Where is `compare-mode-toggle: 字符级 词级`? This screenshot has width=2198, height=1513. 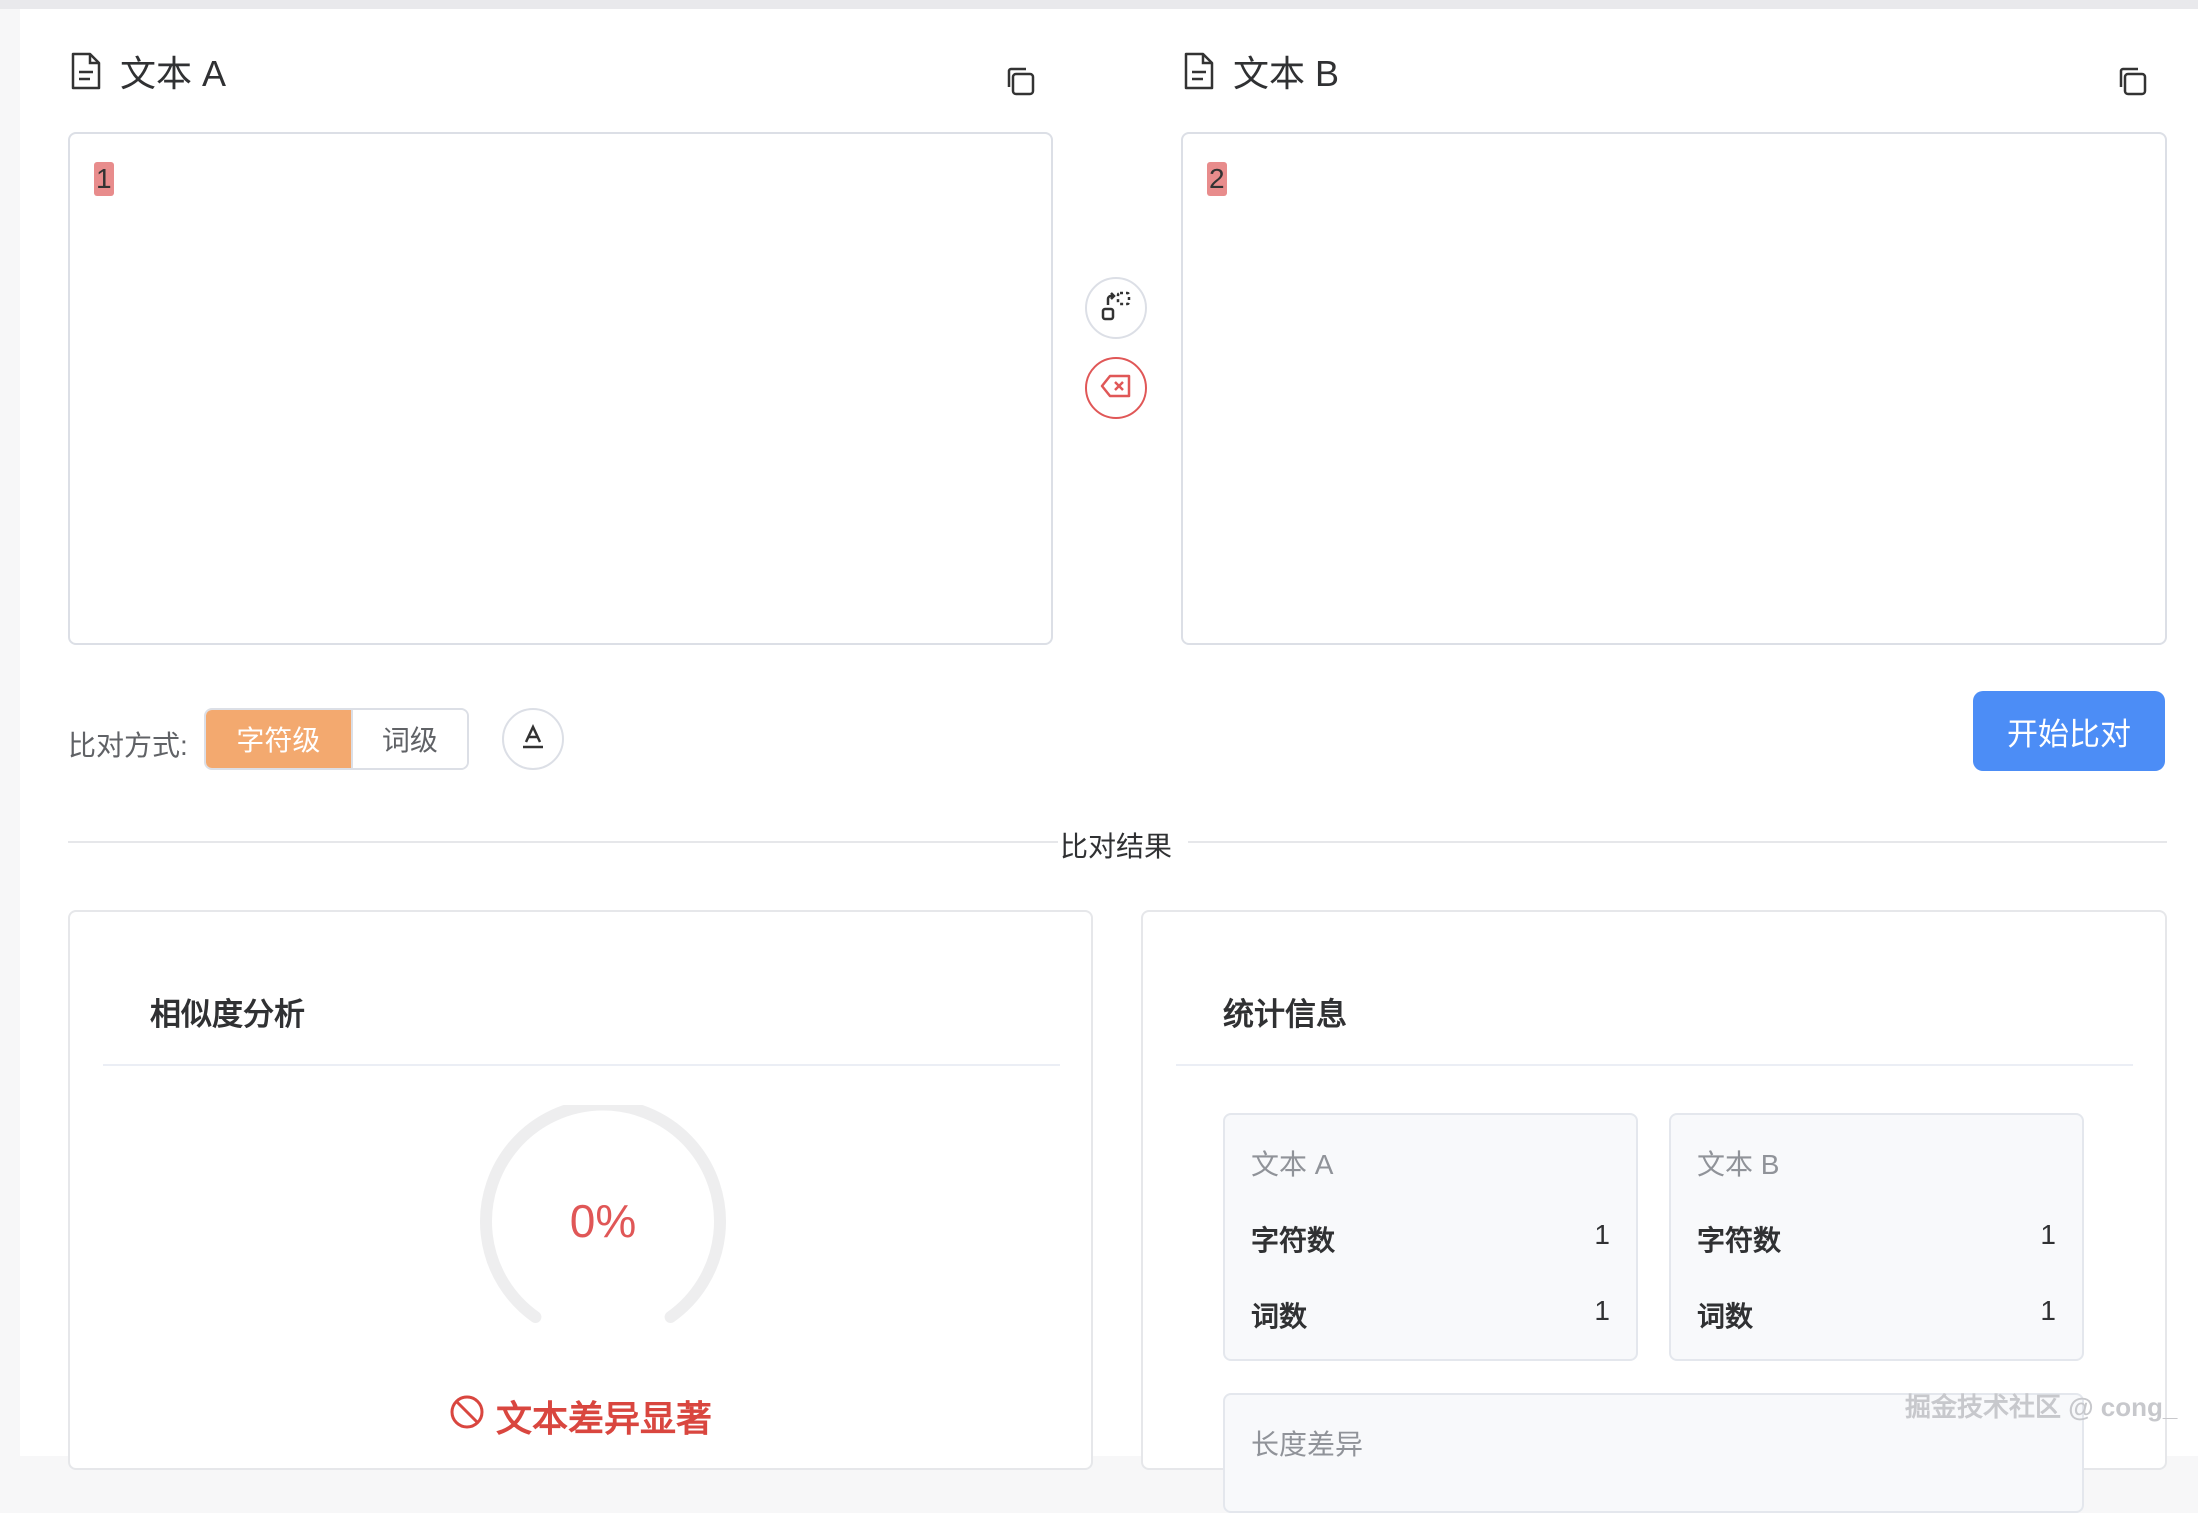
compare-mode-toggle: 字符级 词级 is located at coordinates (336, 739).